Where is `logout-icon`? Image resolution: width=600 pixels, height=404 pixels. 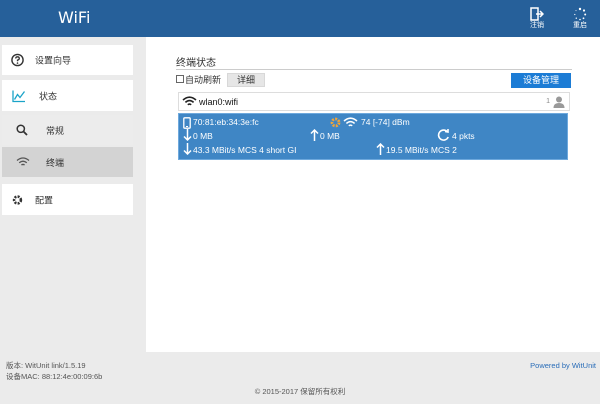
logout-icon is located at coordinates (537, 14).